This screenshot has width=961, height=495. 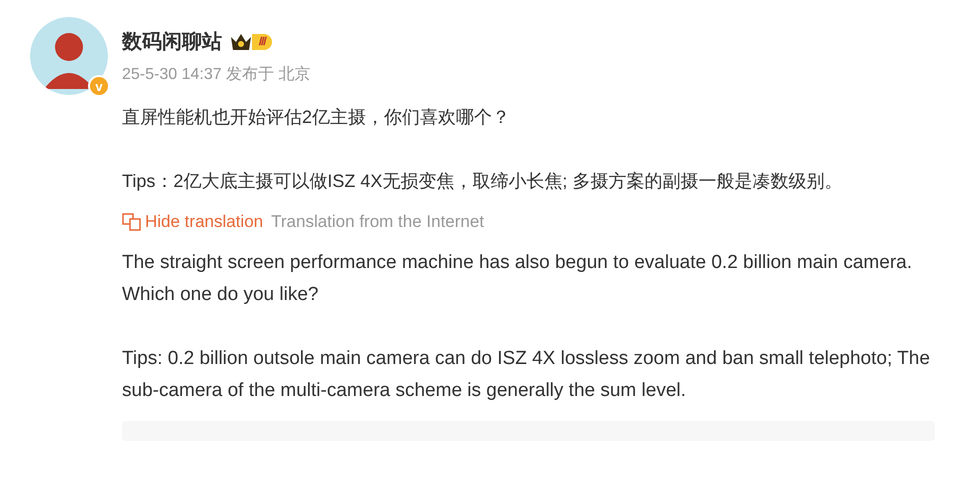 What do you see at coordinates (377, 222) in the screenshot?
I see `translation-source: Translation from the Internet` at bounding box center [377, 222].